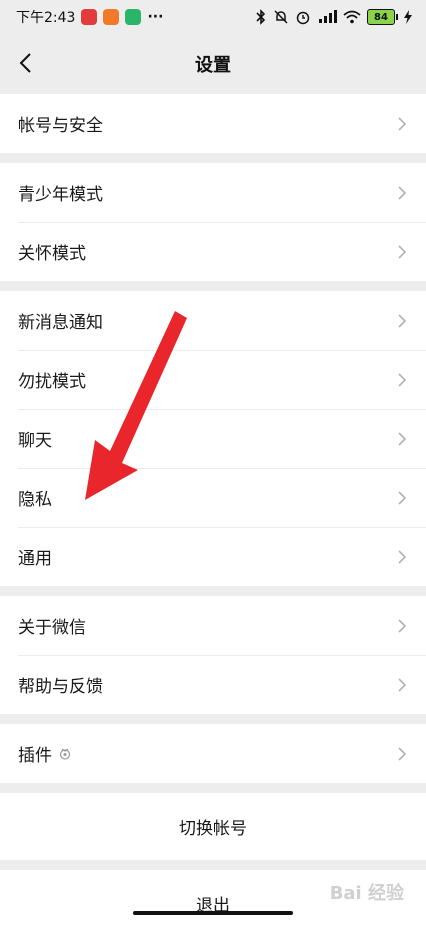 This screenshot has height=937, width=426. I want to click on settings-item-label: 聊天, so click(35, 441).